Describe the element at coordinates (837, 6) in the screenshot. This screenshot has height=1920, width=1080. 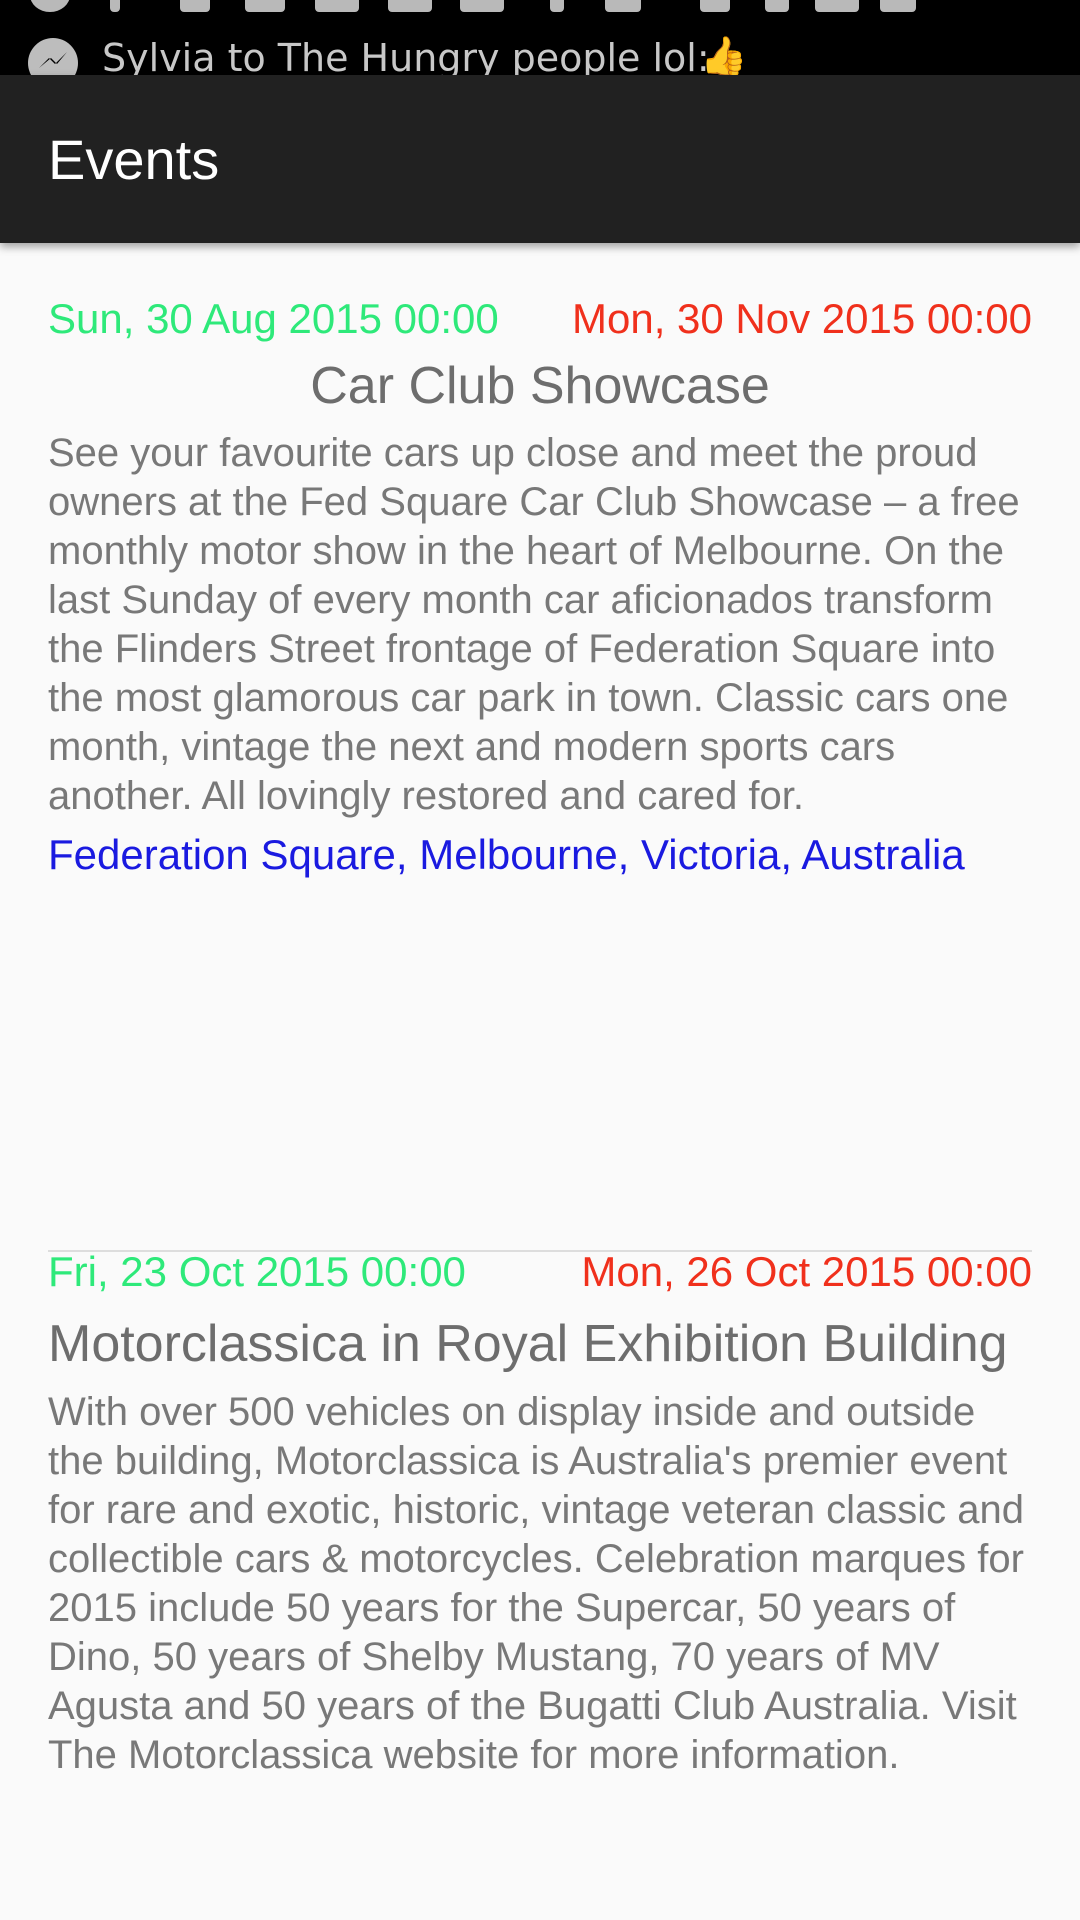
I see `signal-icon` at that location.